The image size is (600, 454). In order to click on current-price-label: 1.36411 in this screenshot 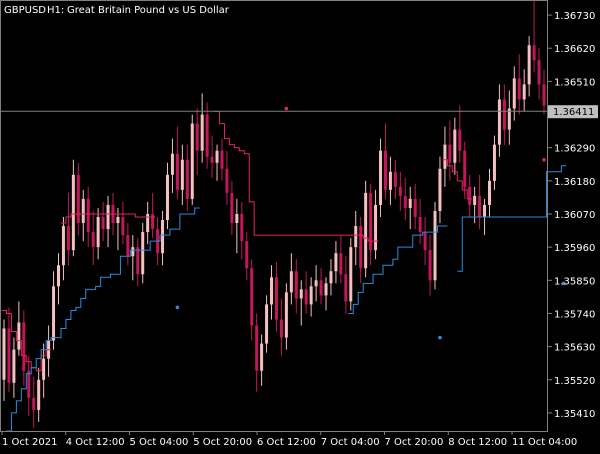, I will do `click(573, 112)`.